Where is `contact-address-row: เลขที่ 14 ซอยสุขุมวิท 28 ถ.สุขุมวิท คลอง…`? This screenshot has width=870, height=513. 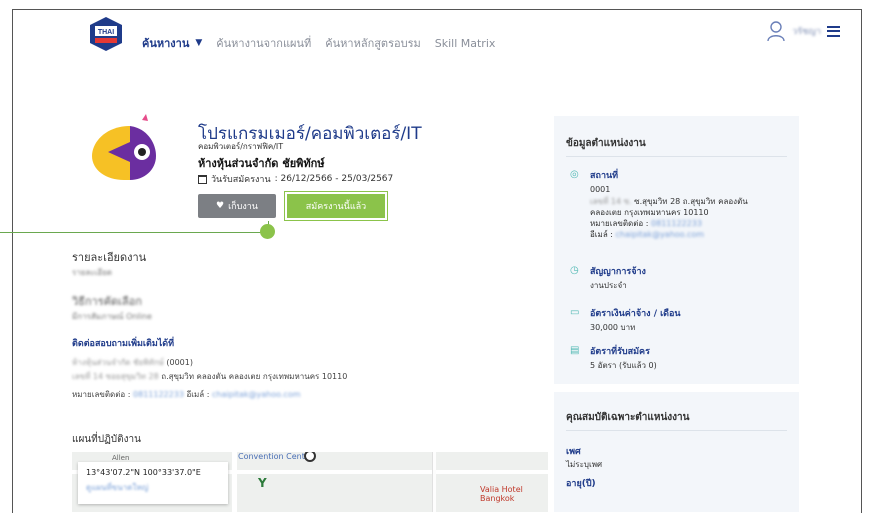 contact-address-row: เลขที่ 14 ซอยสุขุมวิท 28 ถ.สุขุมวิท คลอง… is located at coordinates (209, 376).